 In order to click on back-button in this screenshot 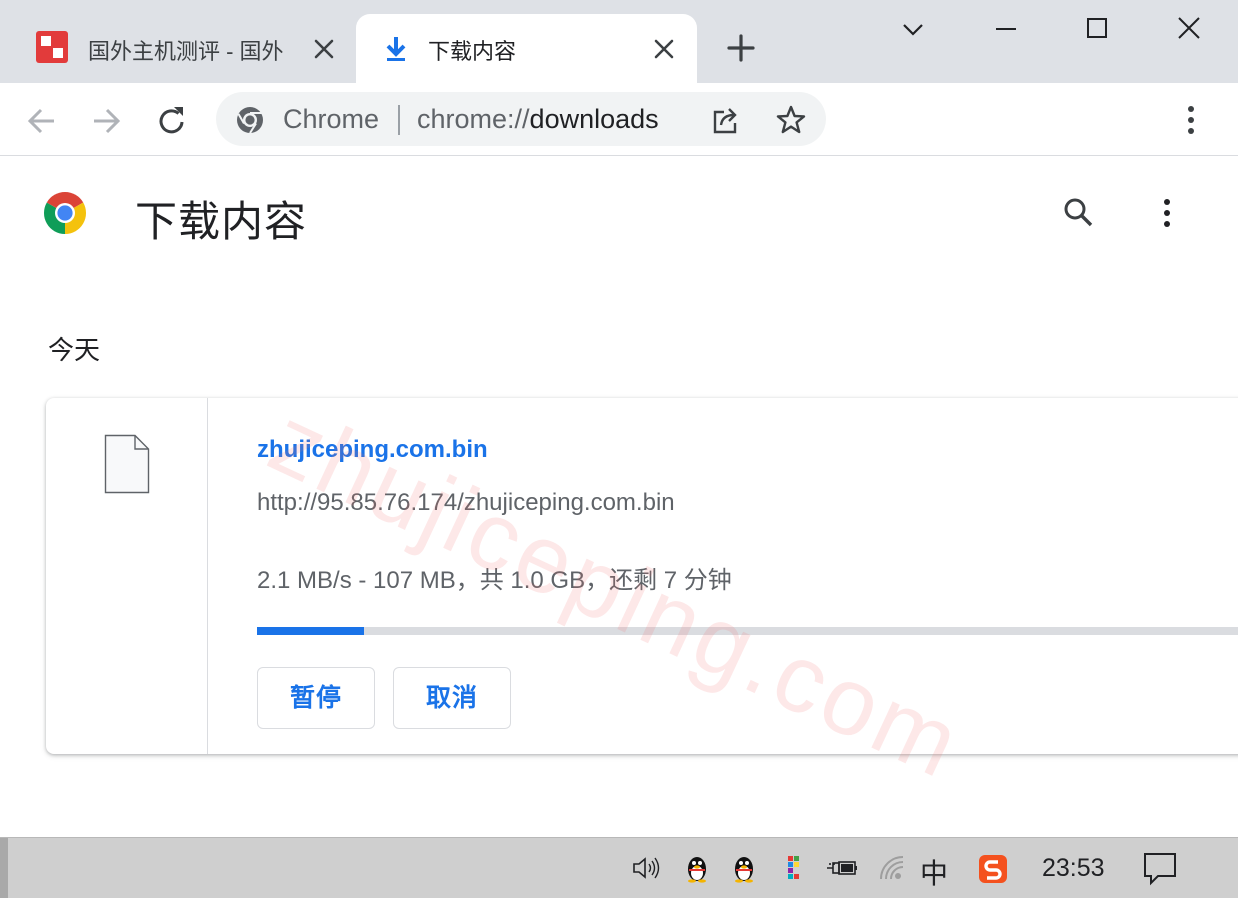, I will do `click(42, 121)`.